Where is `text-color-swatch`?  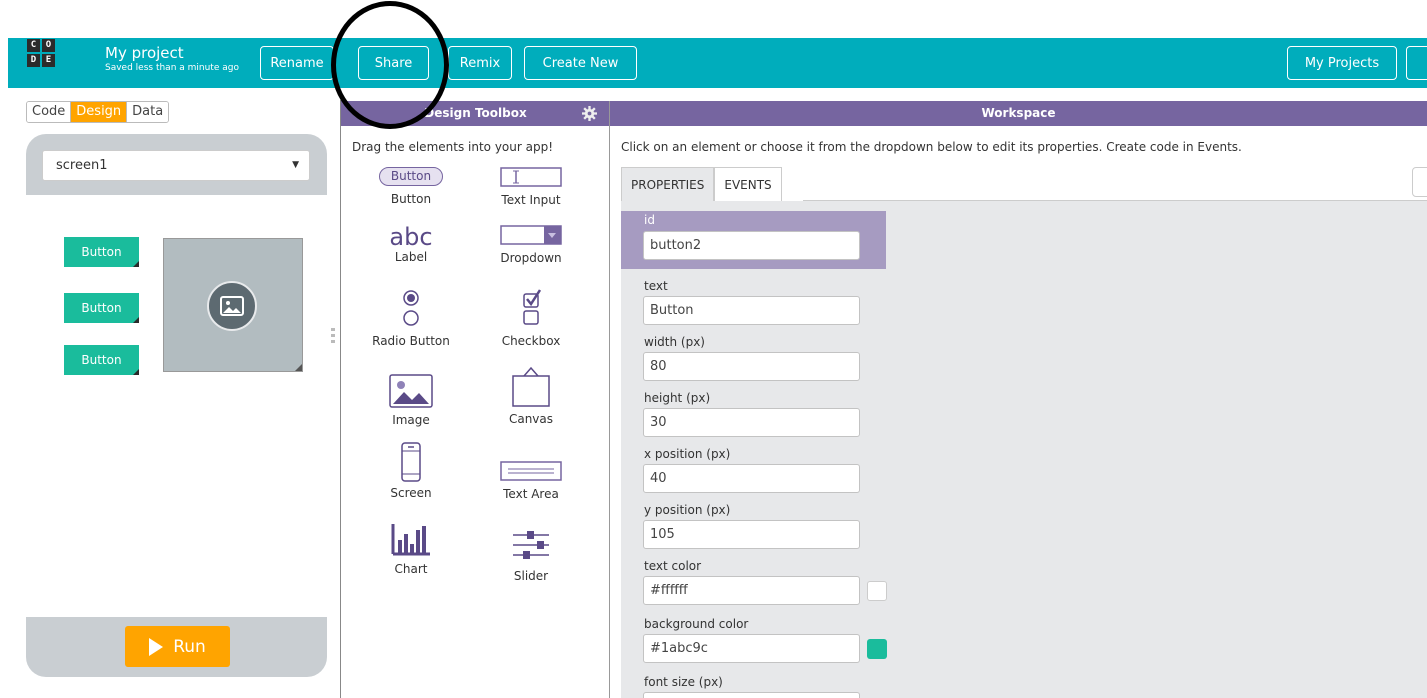 text-color-swatch is located at coordinates (877, 591).